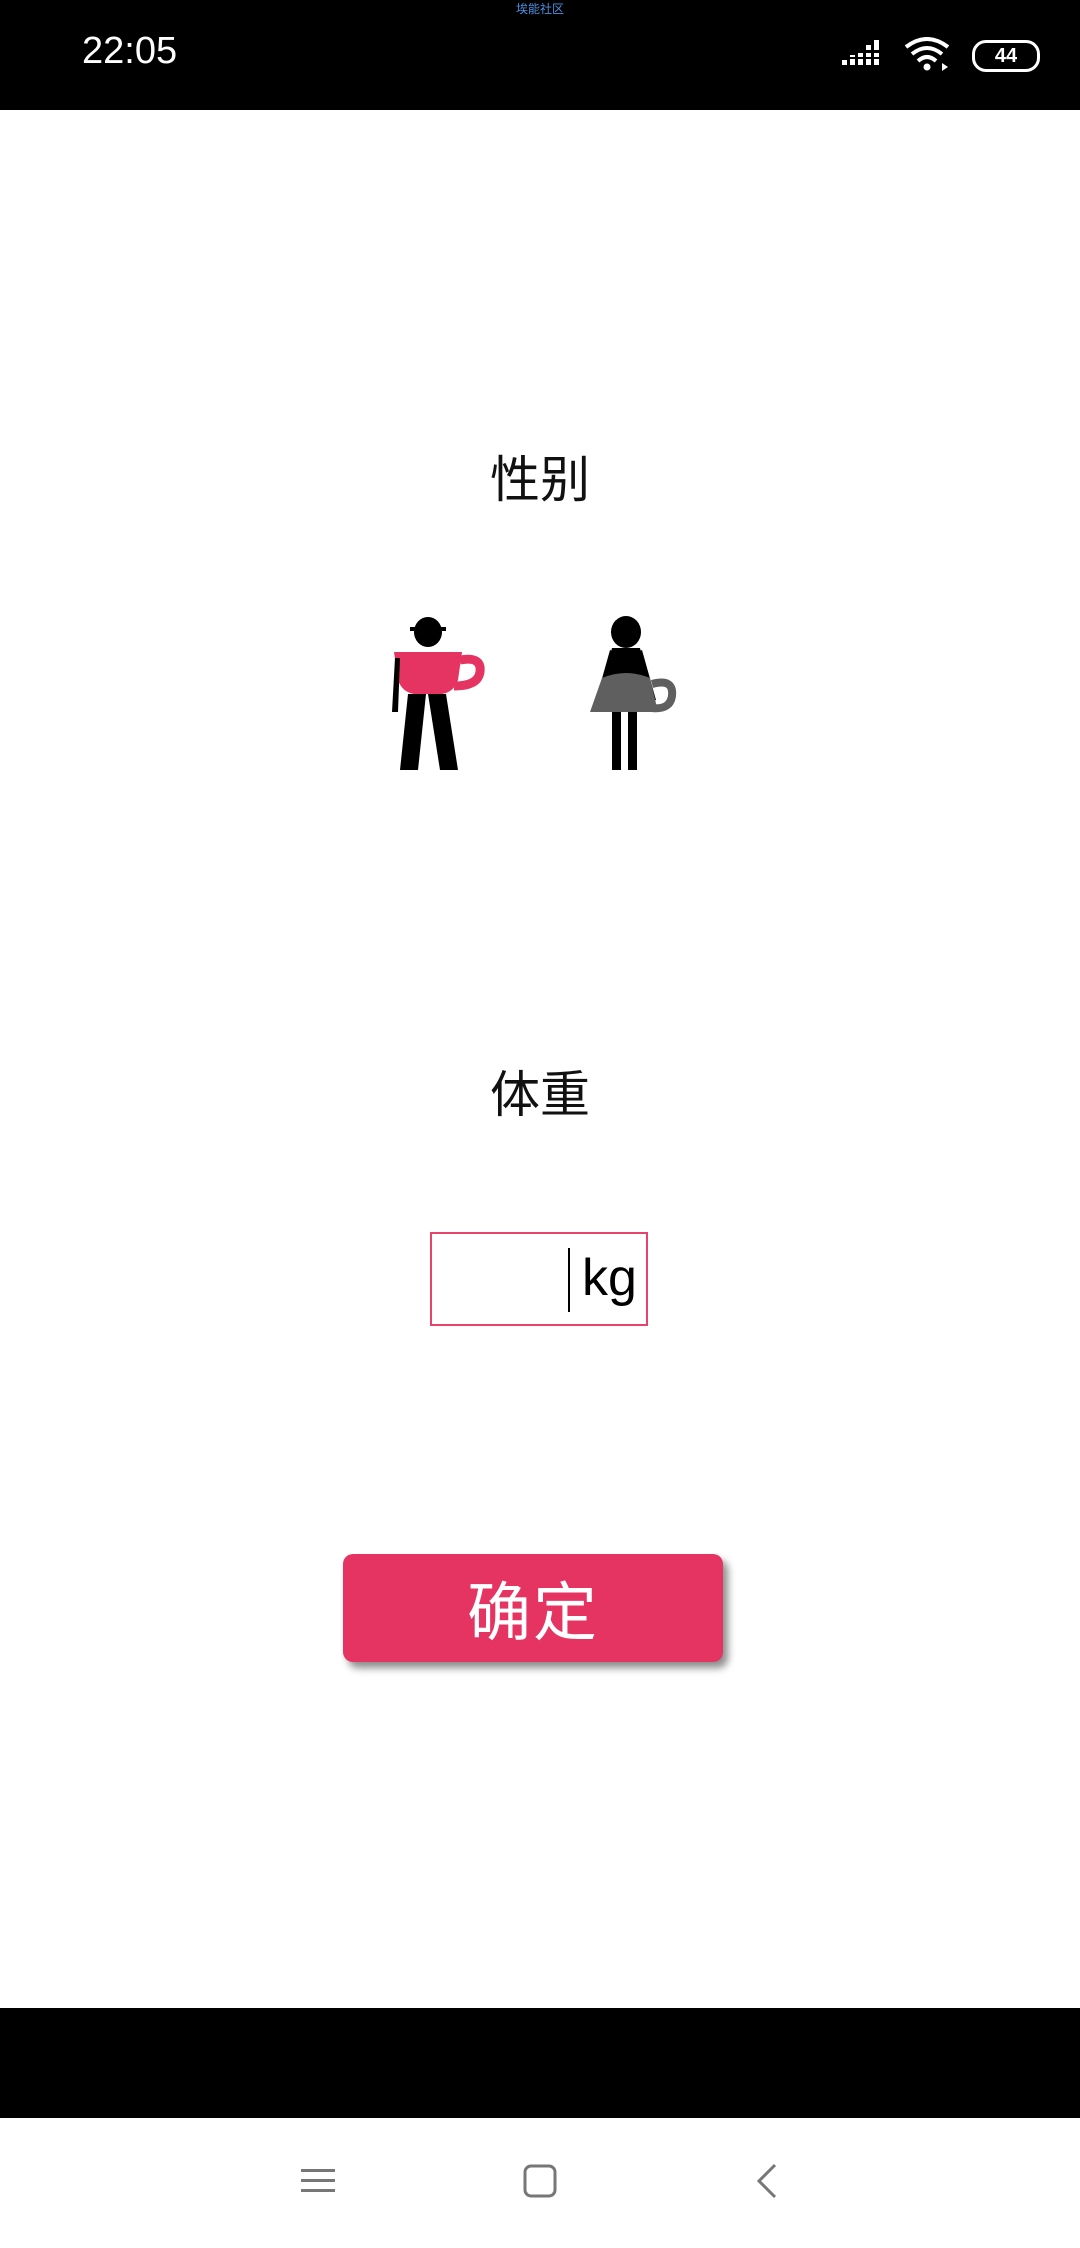 Image resolution: width=1080 pixels, height=2248 pixels. What do you see at coordinates (927, 56) in the screenshot?
I see `wifi-icon` at bounding box center [927, 56].